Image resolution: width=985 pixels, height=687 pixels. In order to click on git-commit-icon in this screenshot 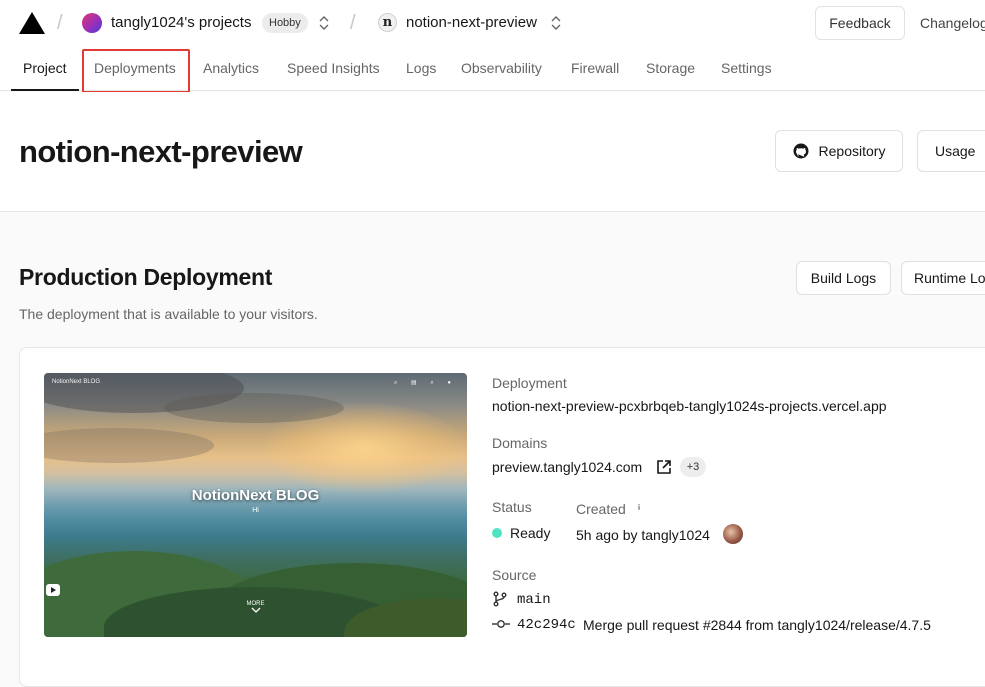, I will do `click(501, 624)`.